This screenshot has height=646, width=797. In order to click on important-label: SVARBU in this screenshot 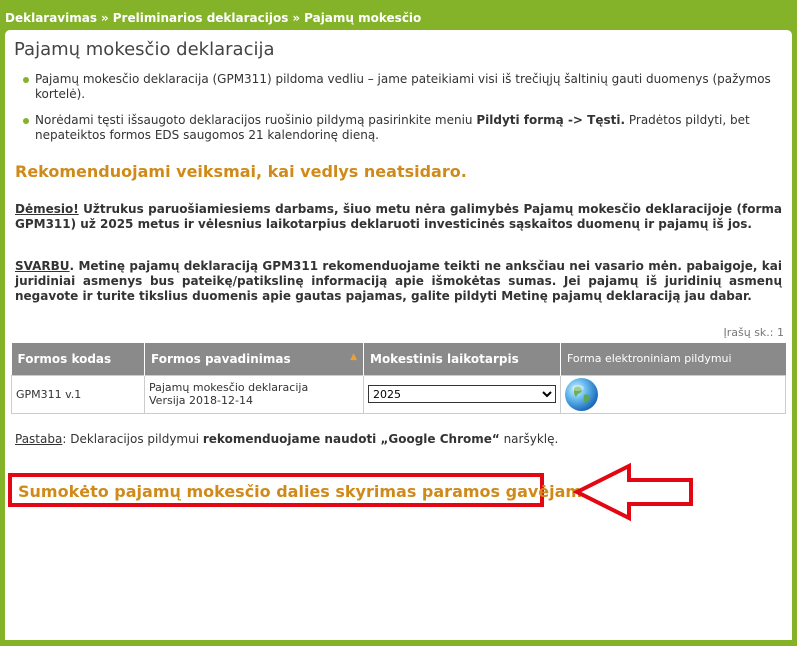, I will do `click(42, 266)`.